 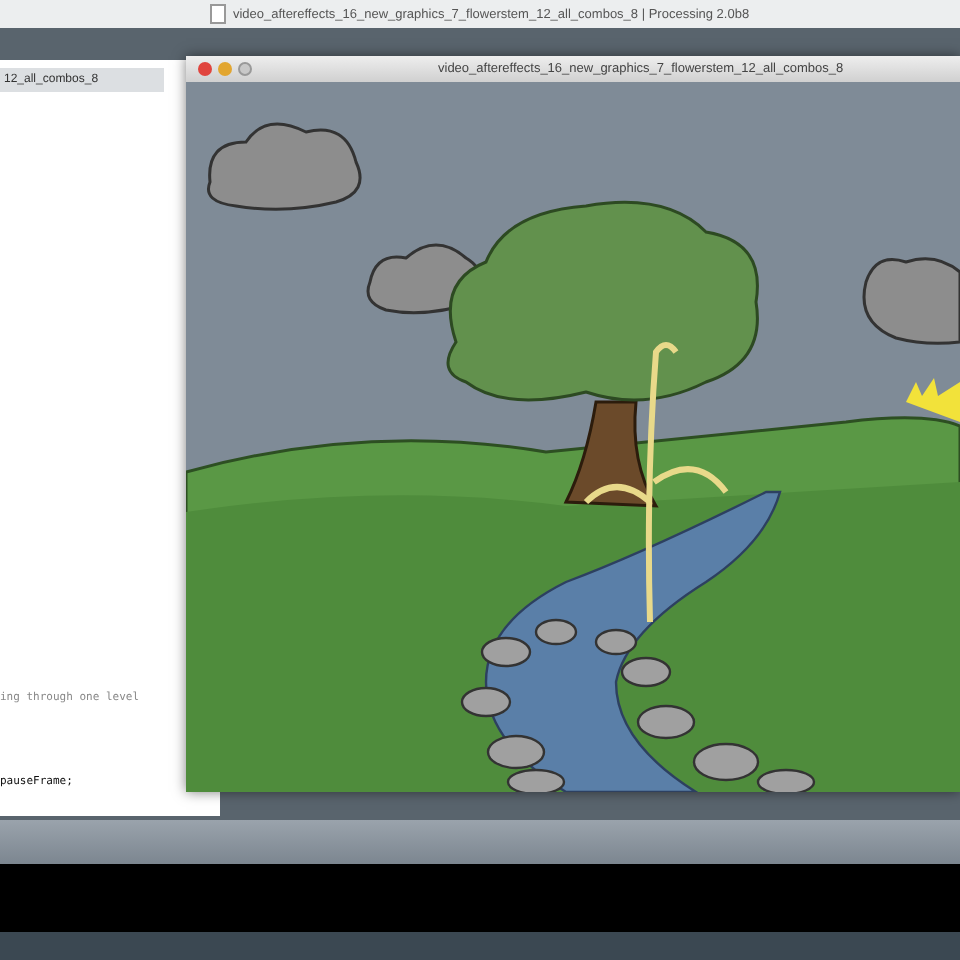 What do you see at coordinates (205, 69) in the screenshot?
I see `close-button` at bounding box center [205, 69].